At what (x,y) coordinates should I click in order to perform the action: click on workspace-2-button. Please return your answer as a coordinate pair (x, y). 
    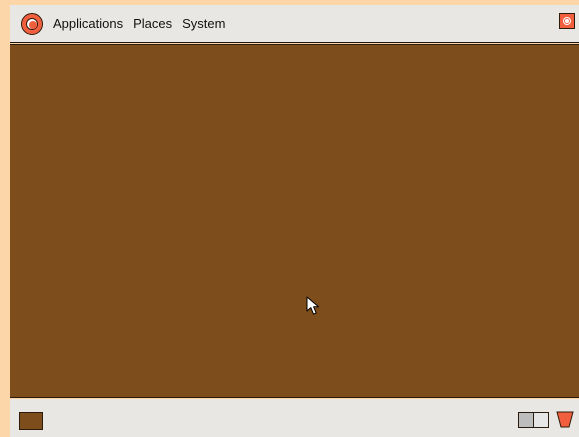
    Looking at the image, I should click on (541, 420).